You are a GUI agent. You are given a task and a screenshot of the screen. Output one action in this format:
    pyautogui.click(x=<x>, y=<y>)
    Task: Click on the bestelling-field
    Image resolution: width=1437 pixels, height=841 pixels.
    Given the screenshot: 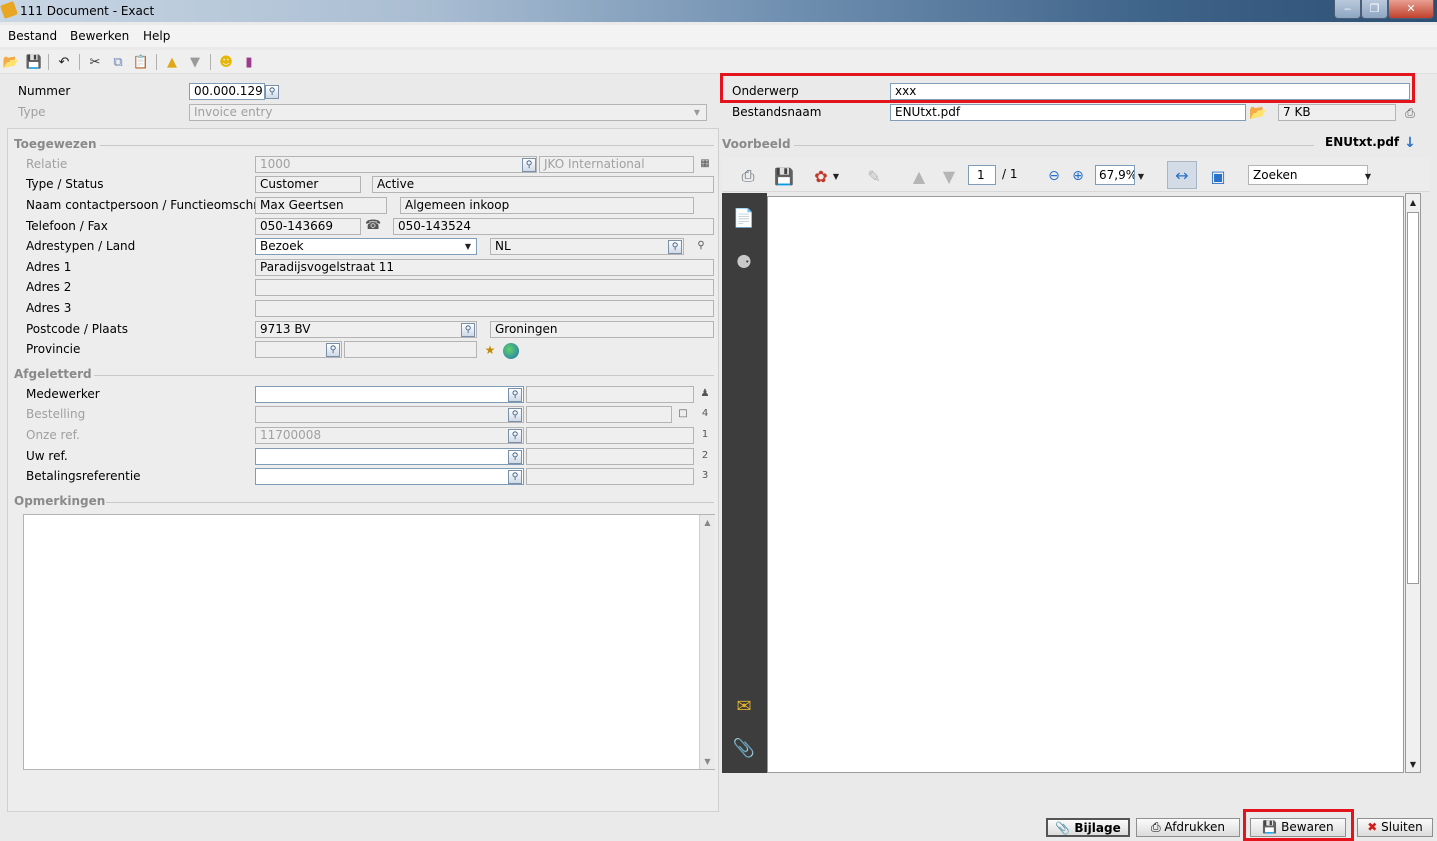 What is the action you would take?
    pyautogui.click(x=389, y=414)
    